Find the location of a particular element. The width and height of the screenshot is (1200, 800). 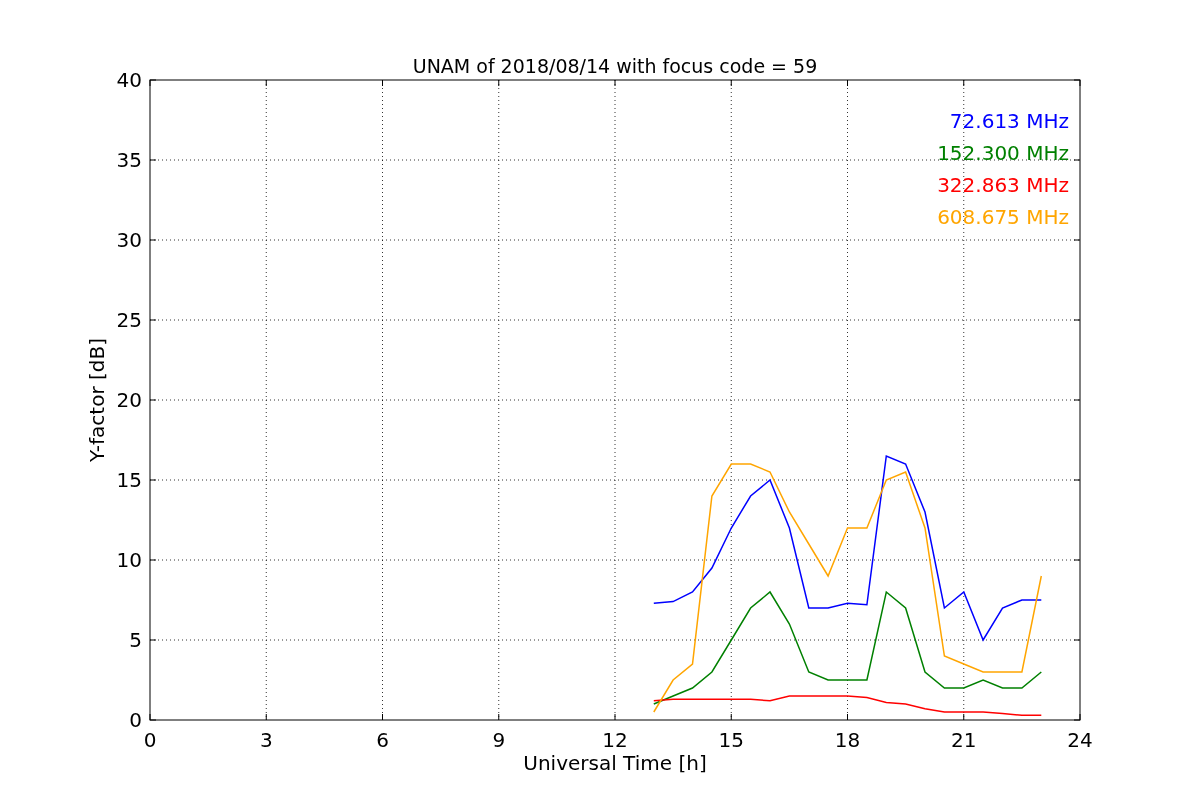

y-tick-label: 5 is located at coordinates (135, 640).